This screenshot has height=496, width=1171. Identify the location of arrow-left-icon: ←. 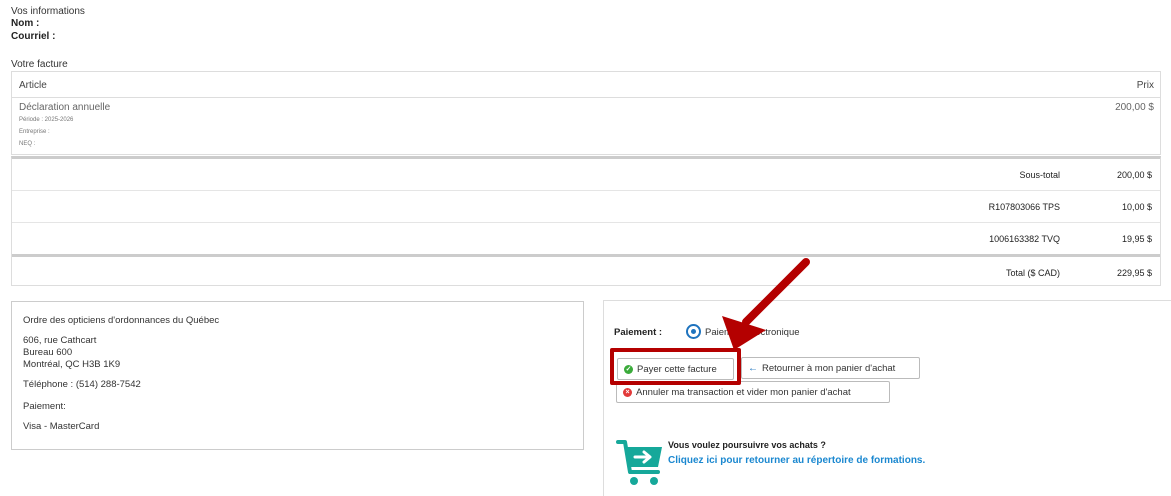
(753, 368).